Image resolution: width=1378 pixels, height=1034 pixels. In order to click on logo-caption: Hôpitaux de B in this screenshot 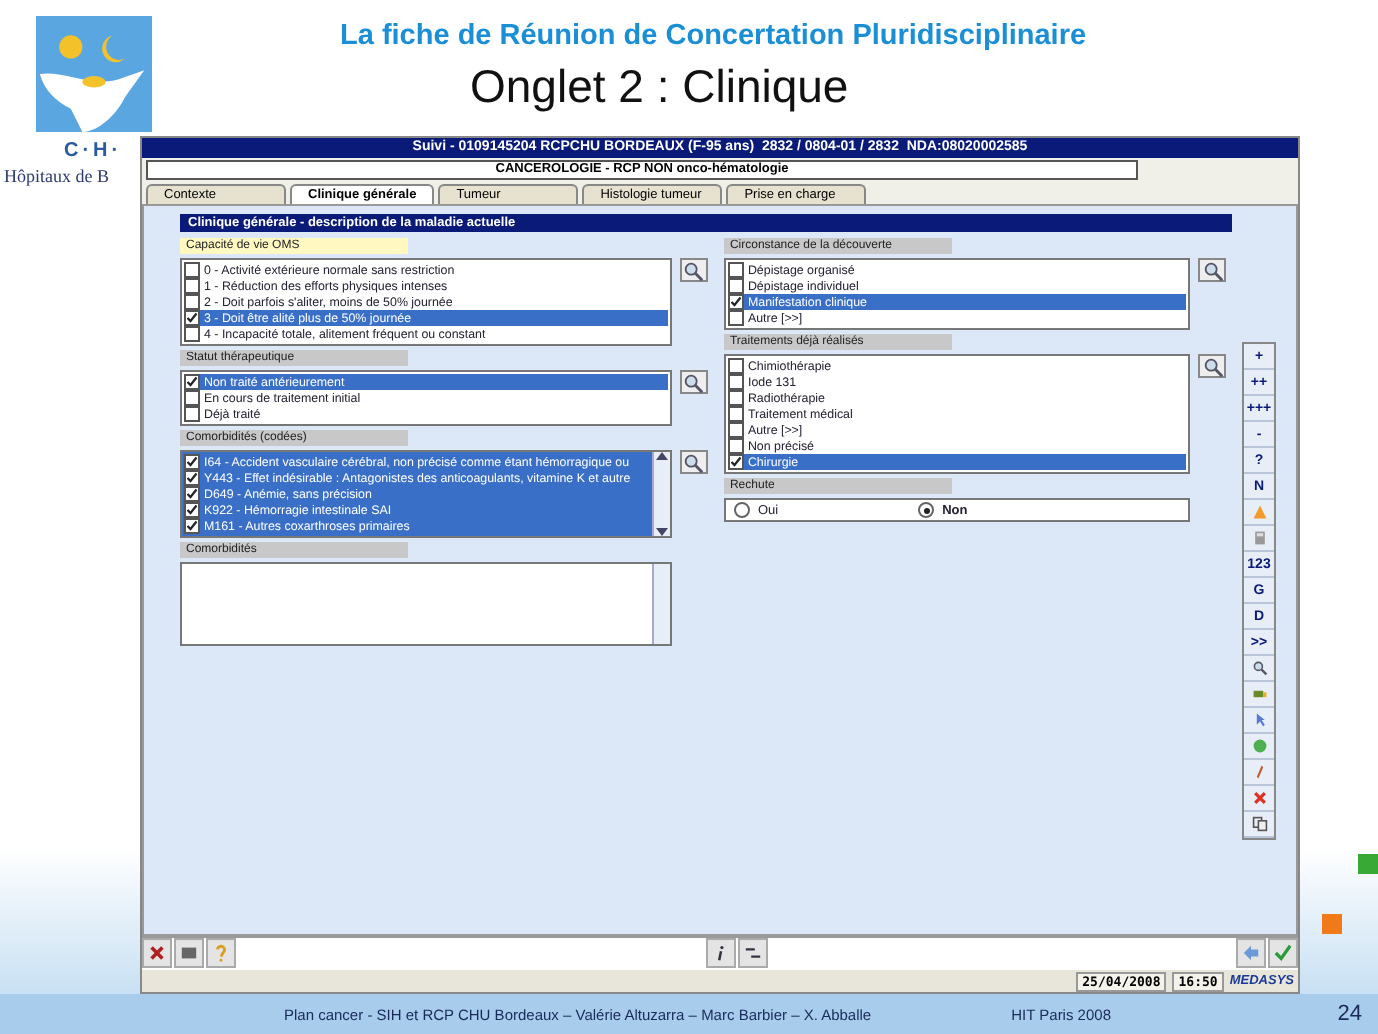, I will do `click(56, 176)`.